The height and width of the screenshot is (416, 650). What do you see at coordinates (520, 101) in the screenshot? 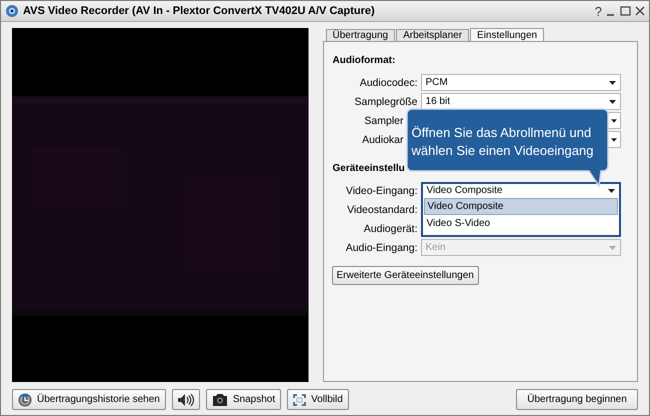
I see `dropdown: 16 bit` at bounding box center [520, 101].